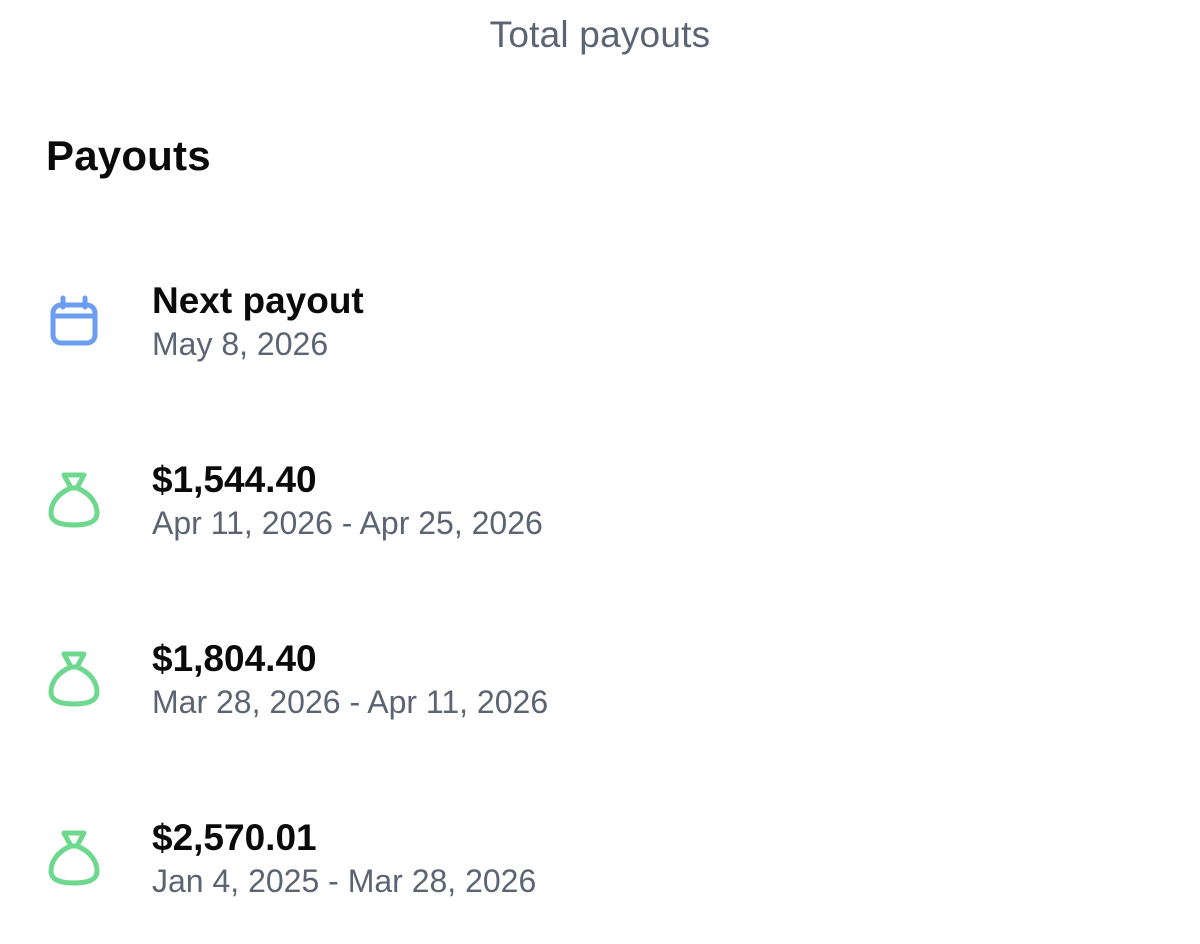 This screenshot has width=1200, height=944. Describe the element at coordinates (600, 698) in the screenshot. I see `payout-row: $1,804.40 Mar 28, 2026 - Apr 11, 2026` at that location.